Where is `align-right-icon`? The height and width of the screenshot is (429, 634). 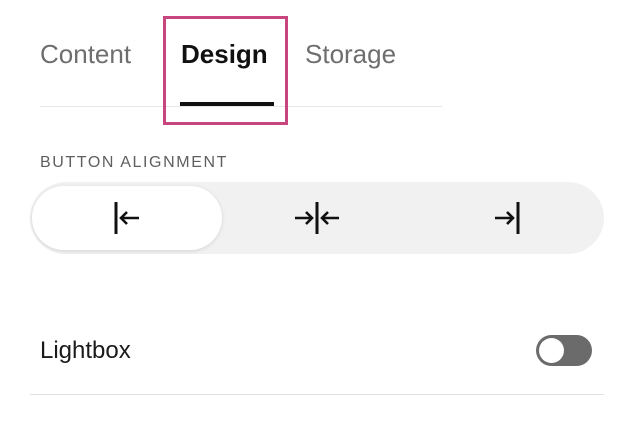 align-right-icon is located at coordinates (507, 218).